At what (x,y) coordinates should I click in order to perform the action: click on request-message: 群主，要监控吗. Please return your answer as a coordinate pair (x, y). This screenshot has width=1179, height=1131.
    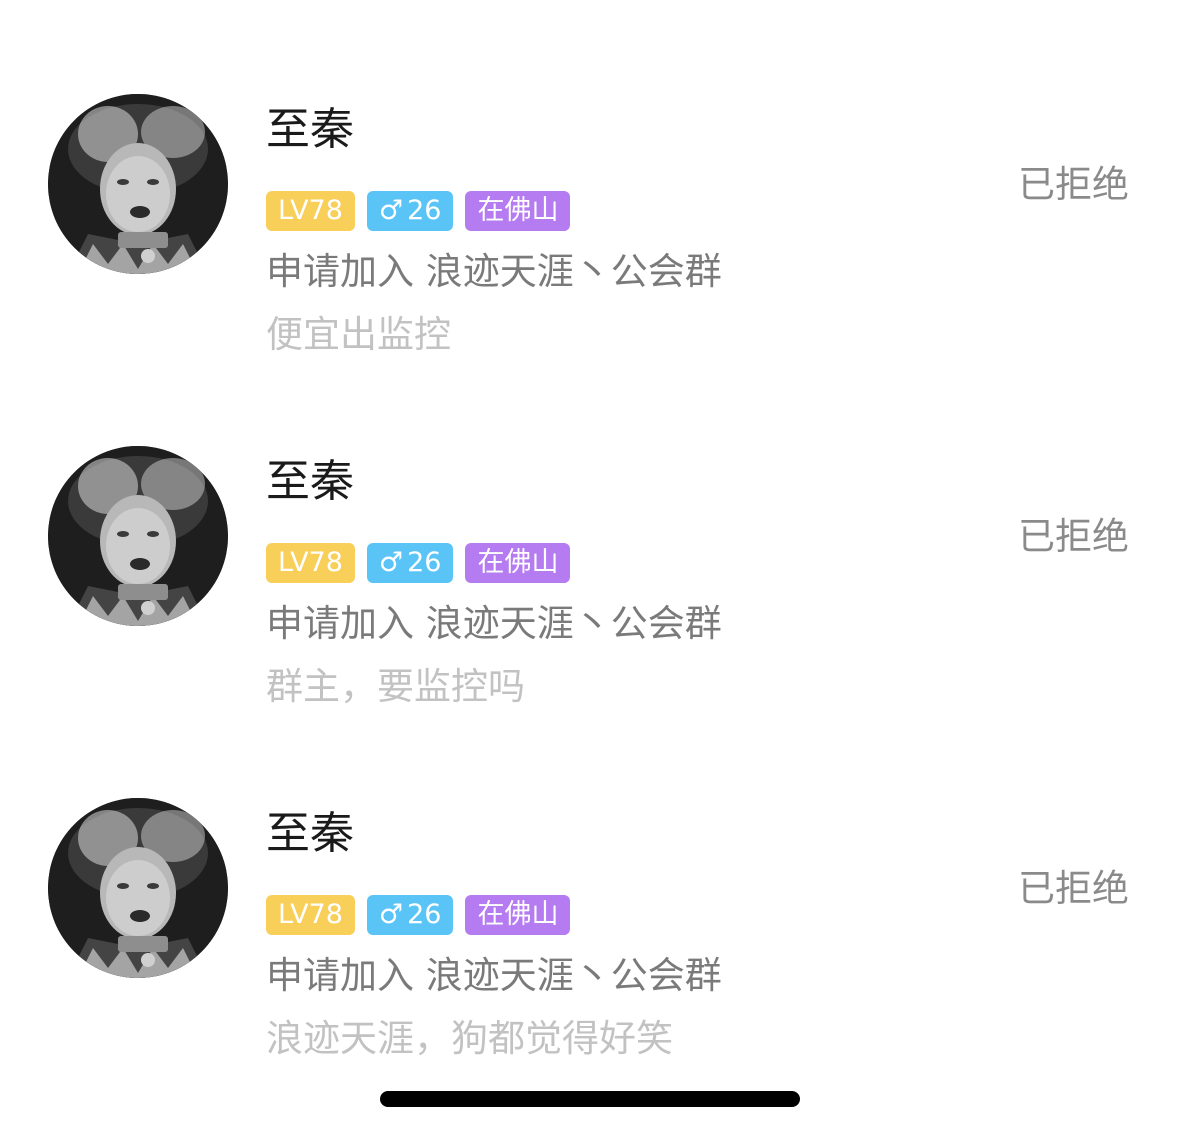
    Looking at the image, I should click on (395, 686).